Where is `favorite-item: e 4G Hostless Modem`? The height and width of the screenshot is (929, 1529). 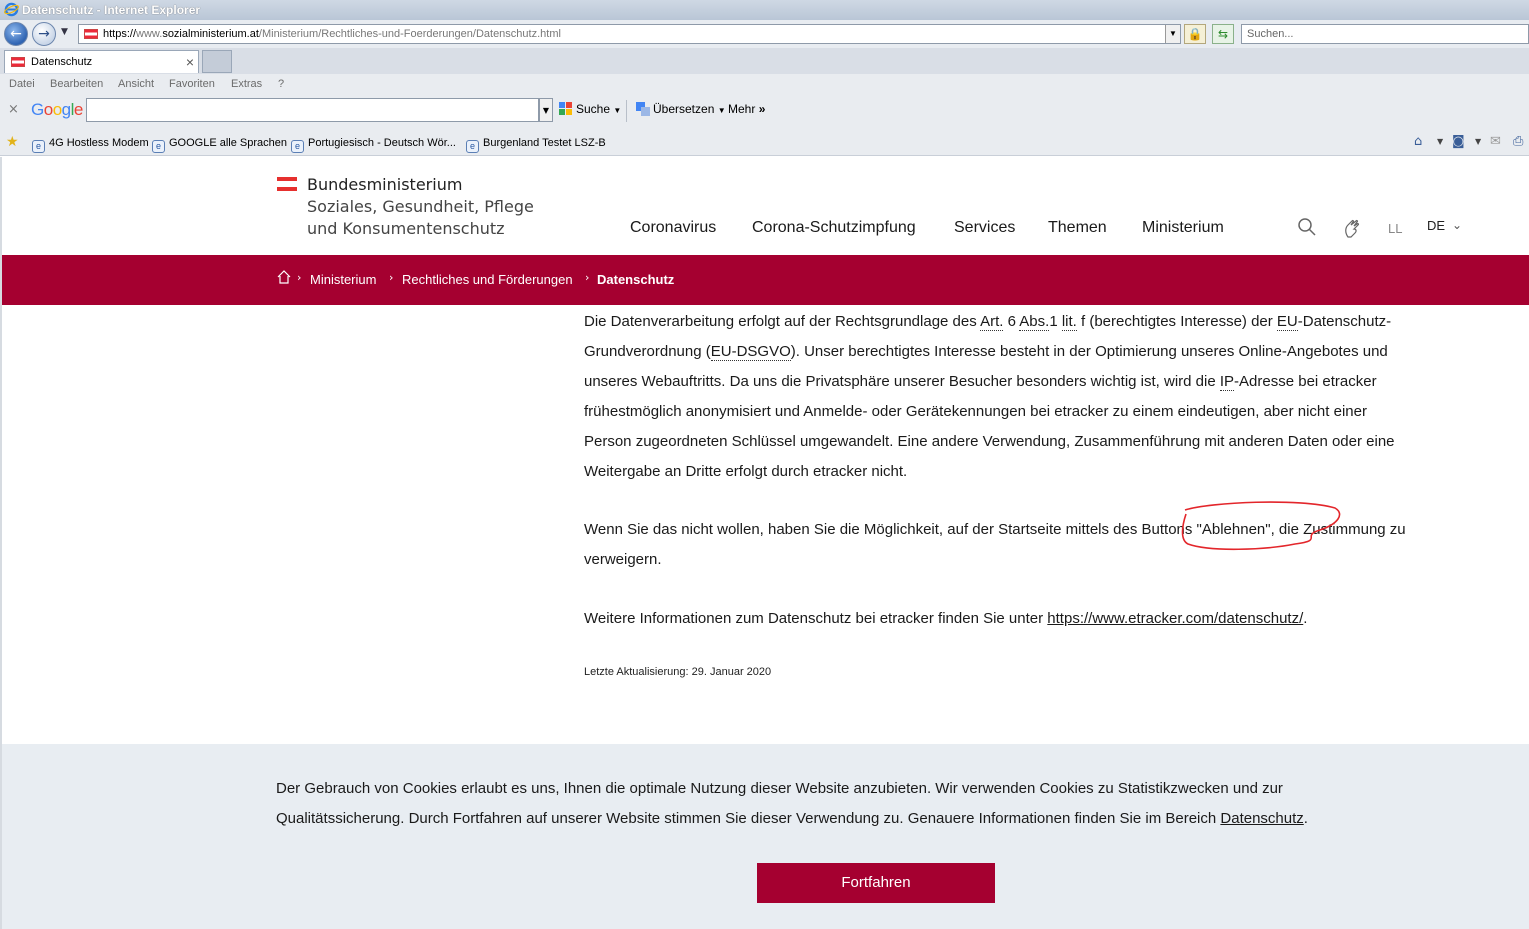 favorite-item: e 4G Hostless Modem is located at coordinates (90, 145).